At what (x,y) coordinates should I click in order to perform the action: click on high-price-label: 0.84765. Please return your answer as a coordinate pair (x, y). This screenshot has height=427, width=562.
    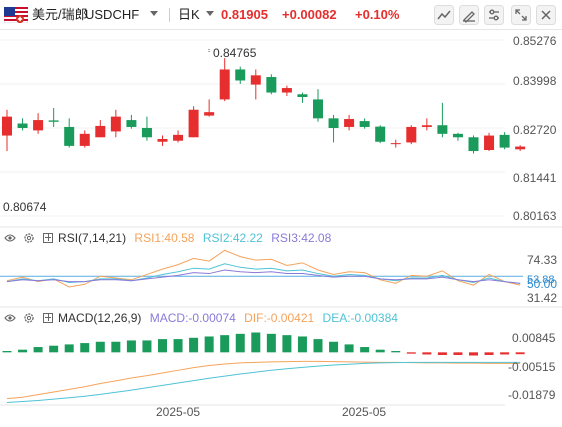
    Looking at the image, I should click on (235, 53).